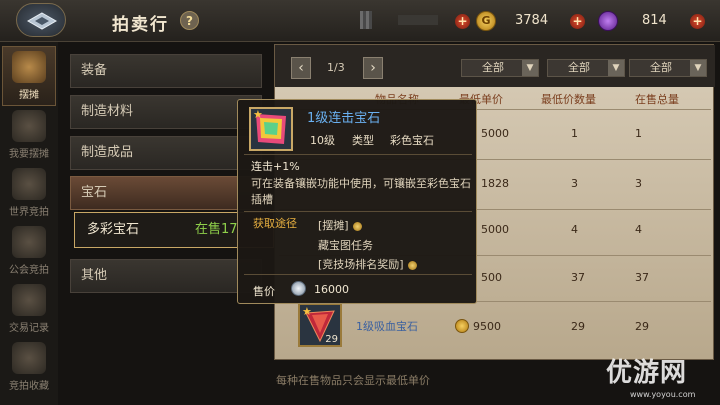  What do you see at coordinates (29, 154) in the screenshot?
I see `nav-label: 我要摆摊` at bounding box center [29, 154].